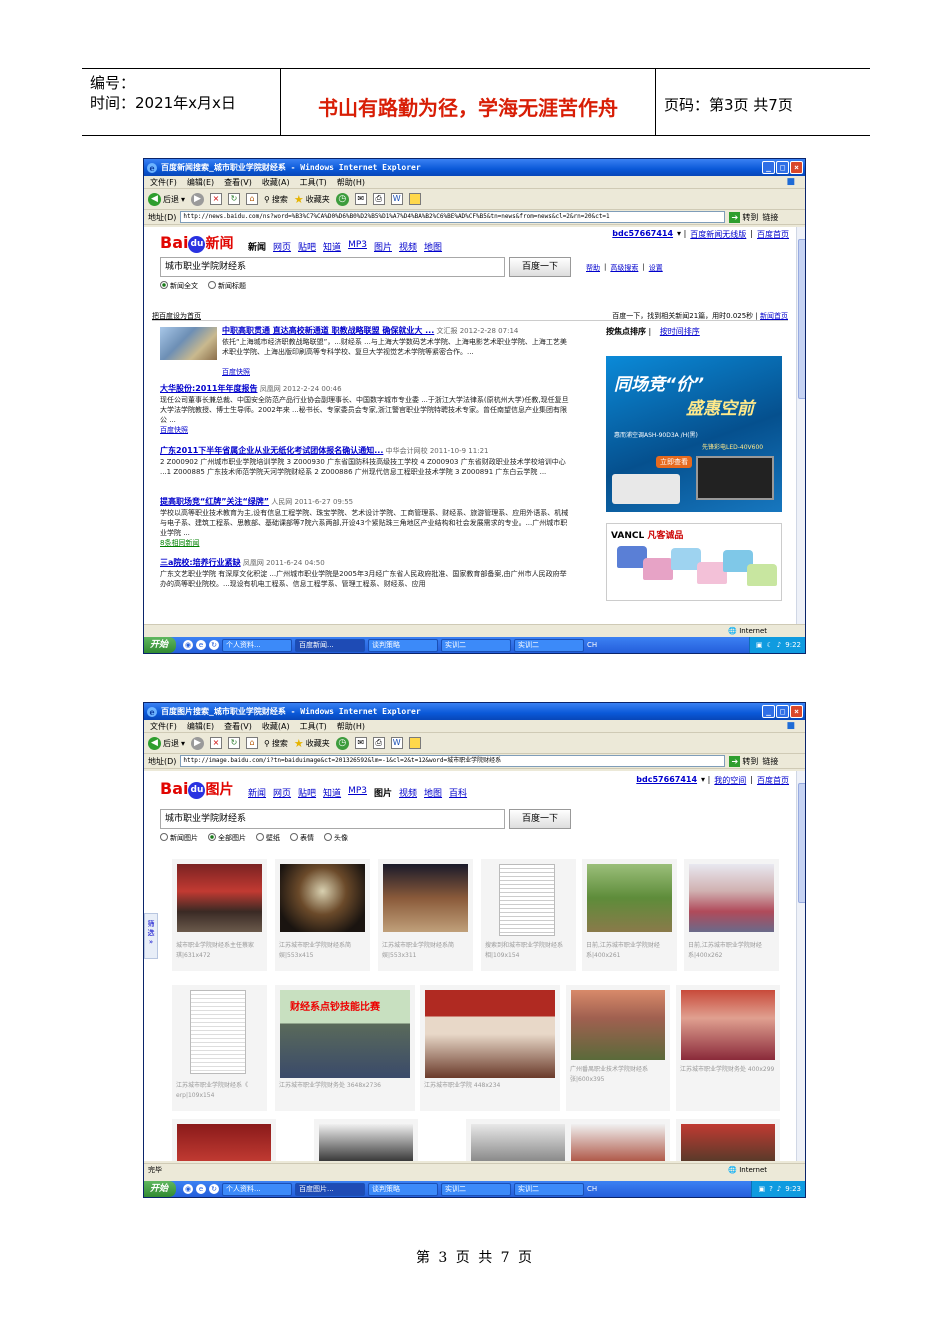 This screenshot has width=950, height=1344. Describe the element at coordinates (257, 792) in the screenshot. I see `nav-news: 新闻` at that location.